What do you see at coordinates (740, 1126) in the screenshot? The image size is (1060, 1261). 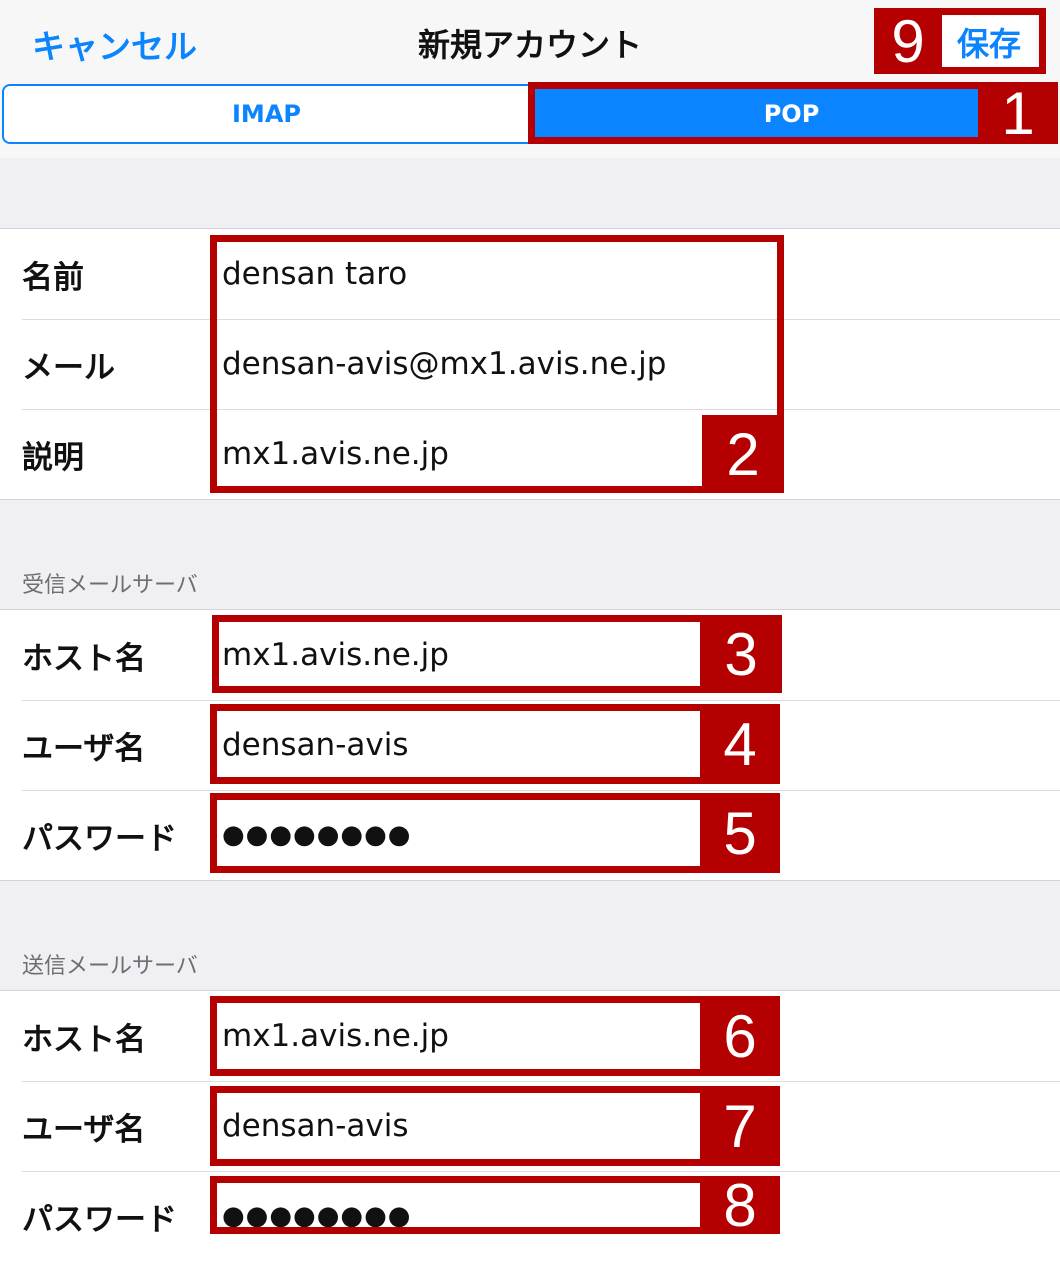 I see `annotation-badge-7: 7` at bounding box center [740, 1126].